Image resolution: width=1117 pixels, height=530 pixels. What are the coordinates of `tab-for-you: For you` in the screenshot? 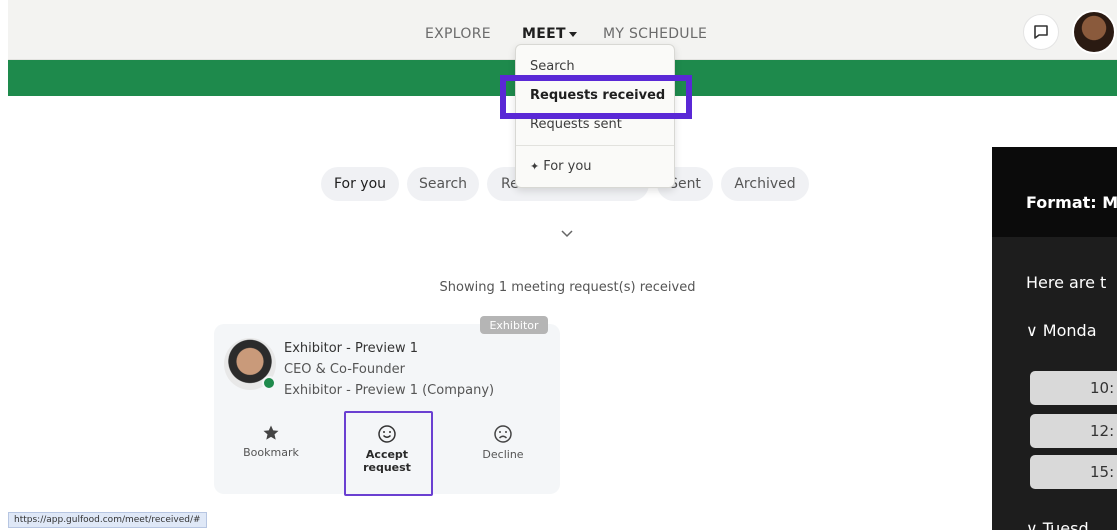 It's located at (360, 184).